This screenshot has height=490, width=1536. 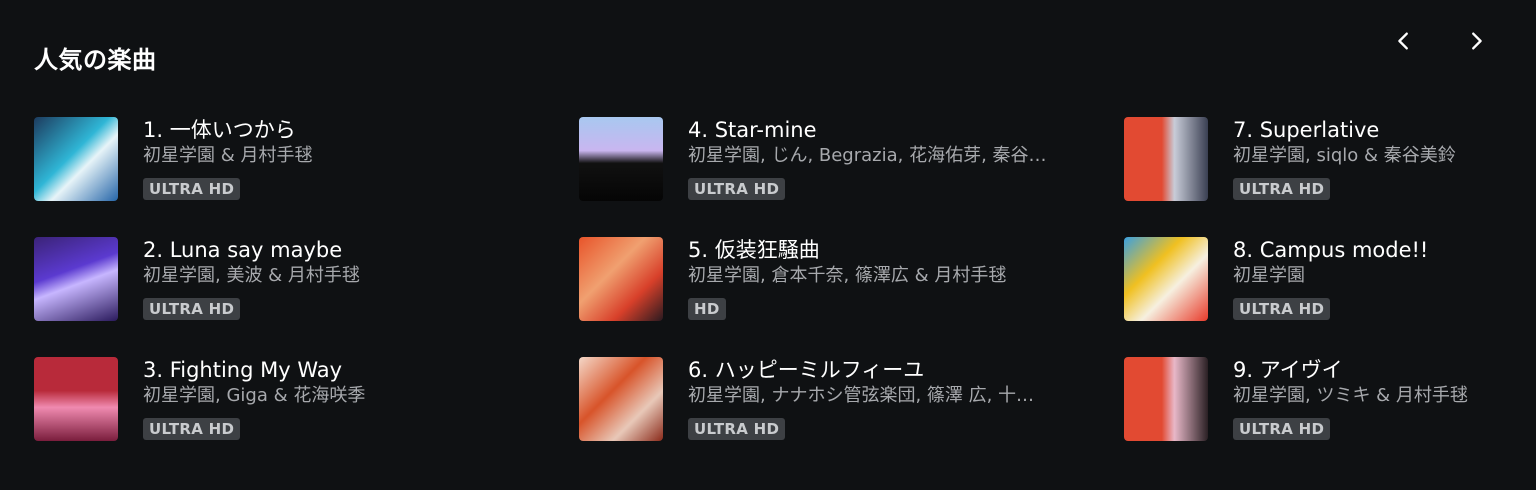 I want to click on previous-button, so click(x=1404, y=41).